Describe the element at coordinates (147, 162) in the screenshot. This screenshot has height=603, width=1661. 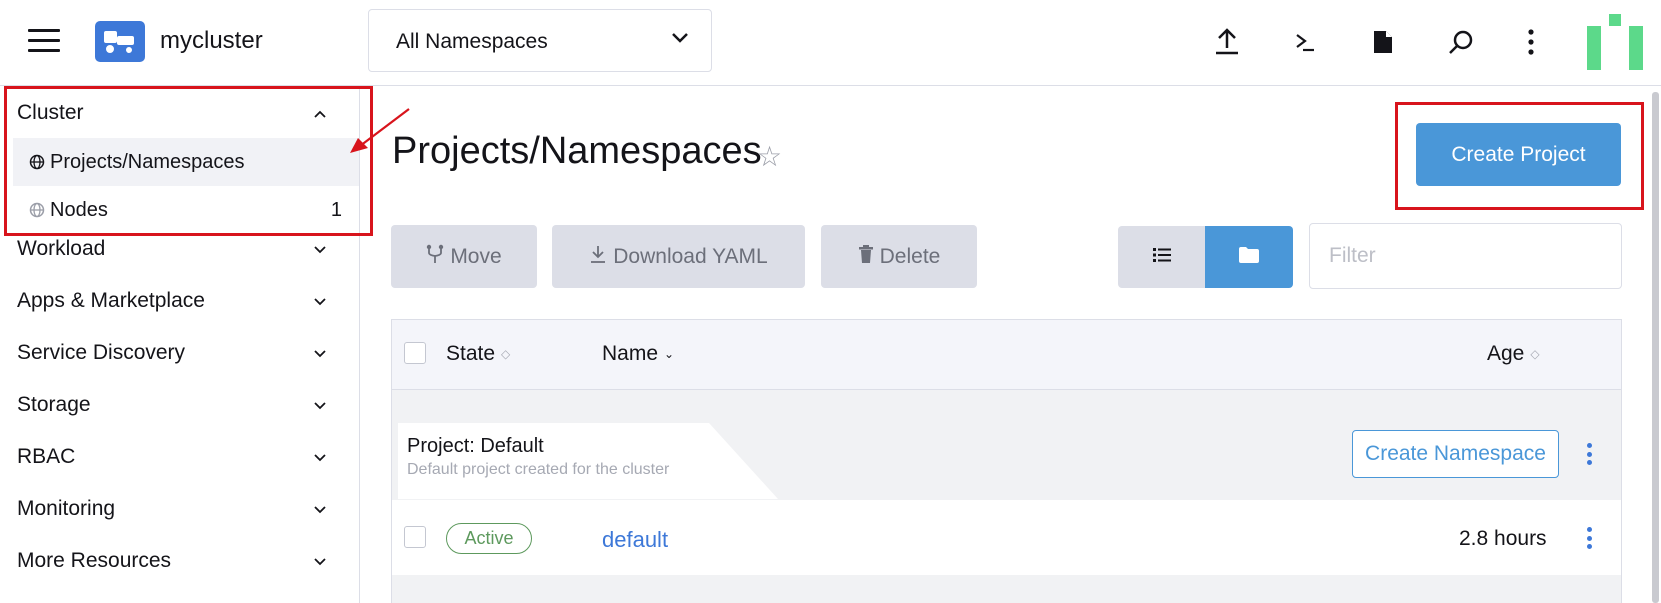
I see `sidebar-item-label: Projects/Namespaces` at that location.